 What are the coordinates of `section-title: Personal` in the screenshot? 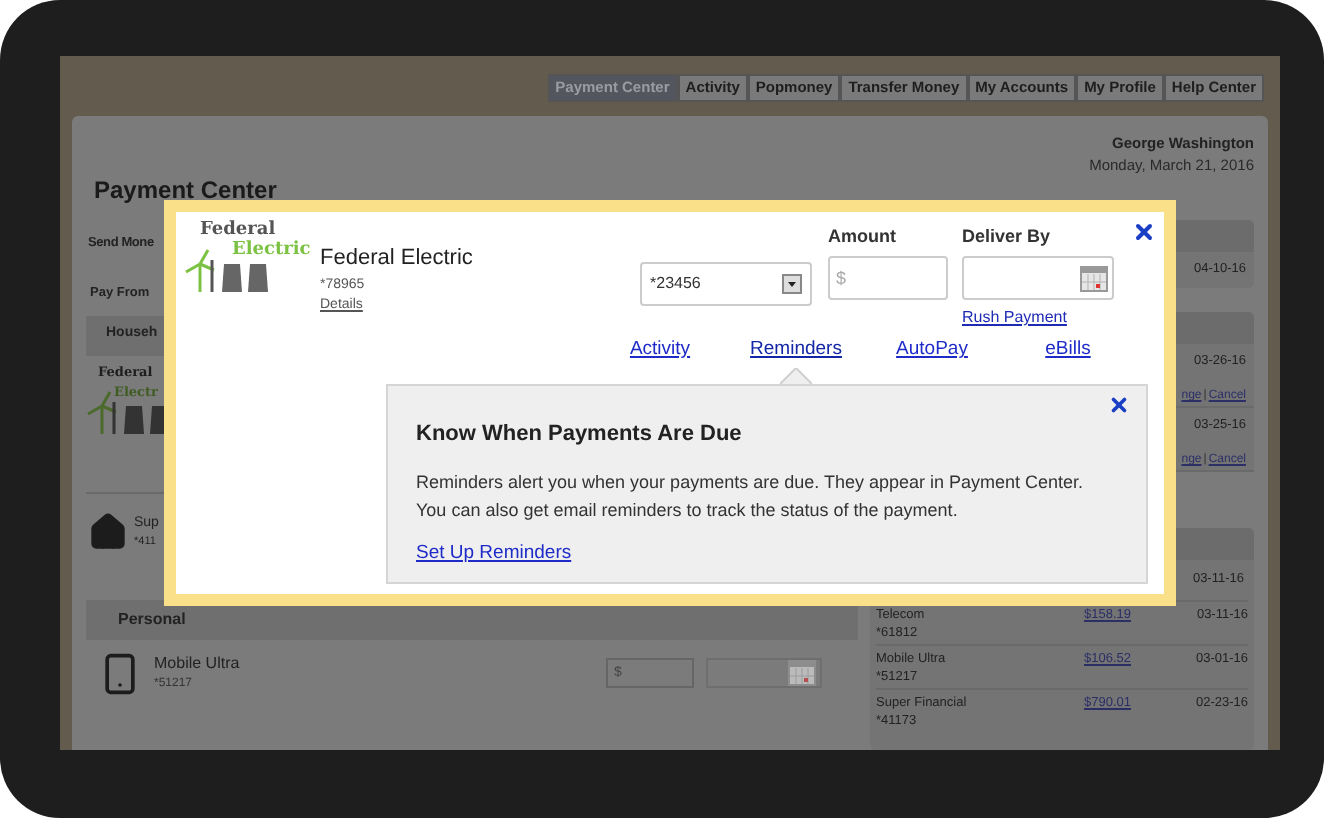 It's located at (152, 619).